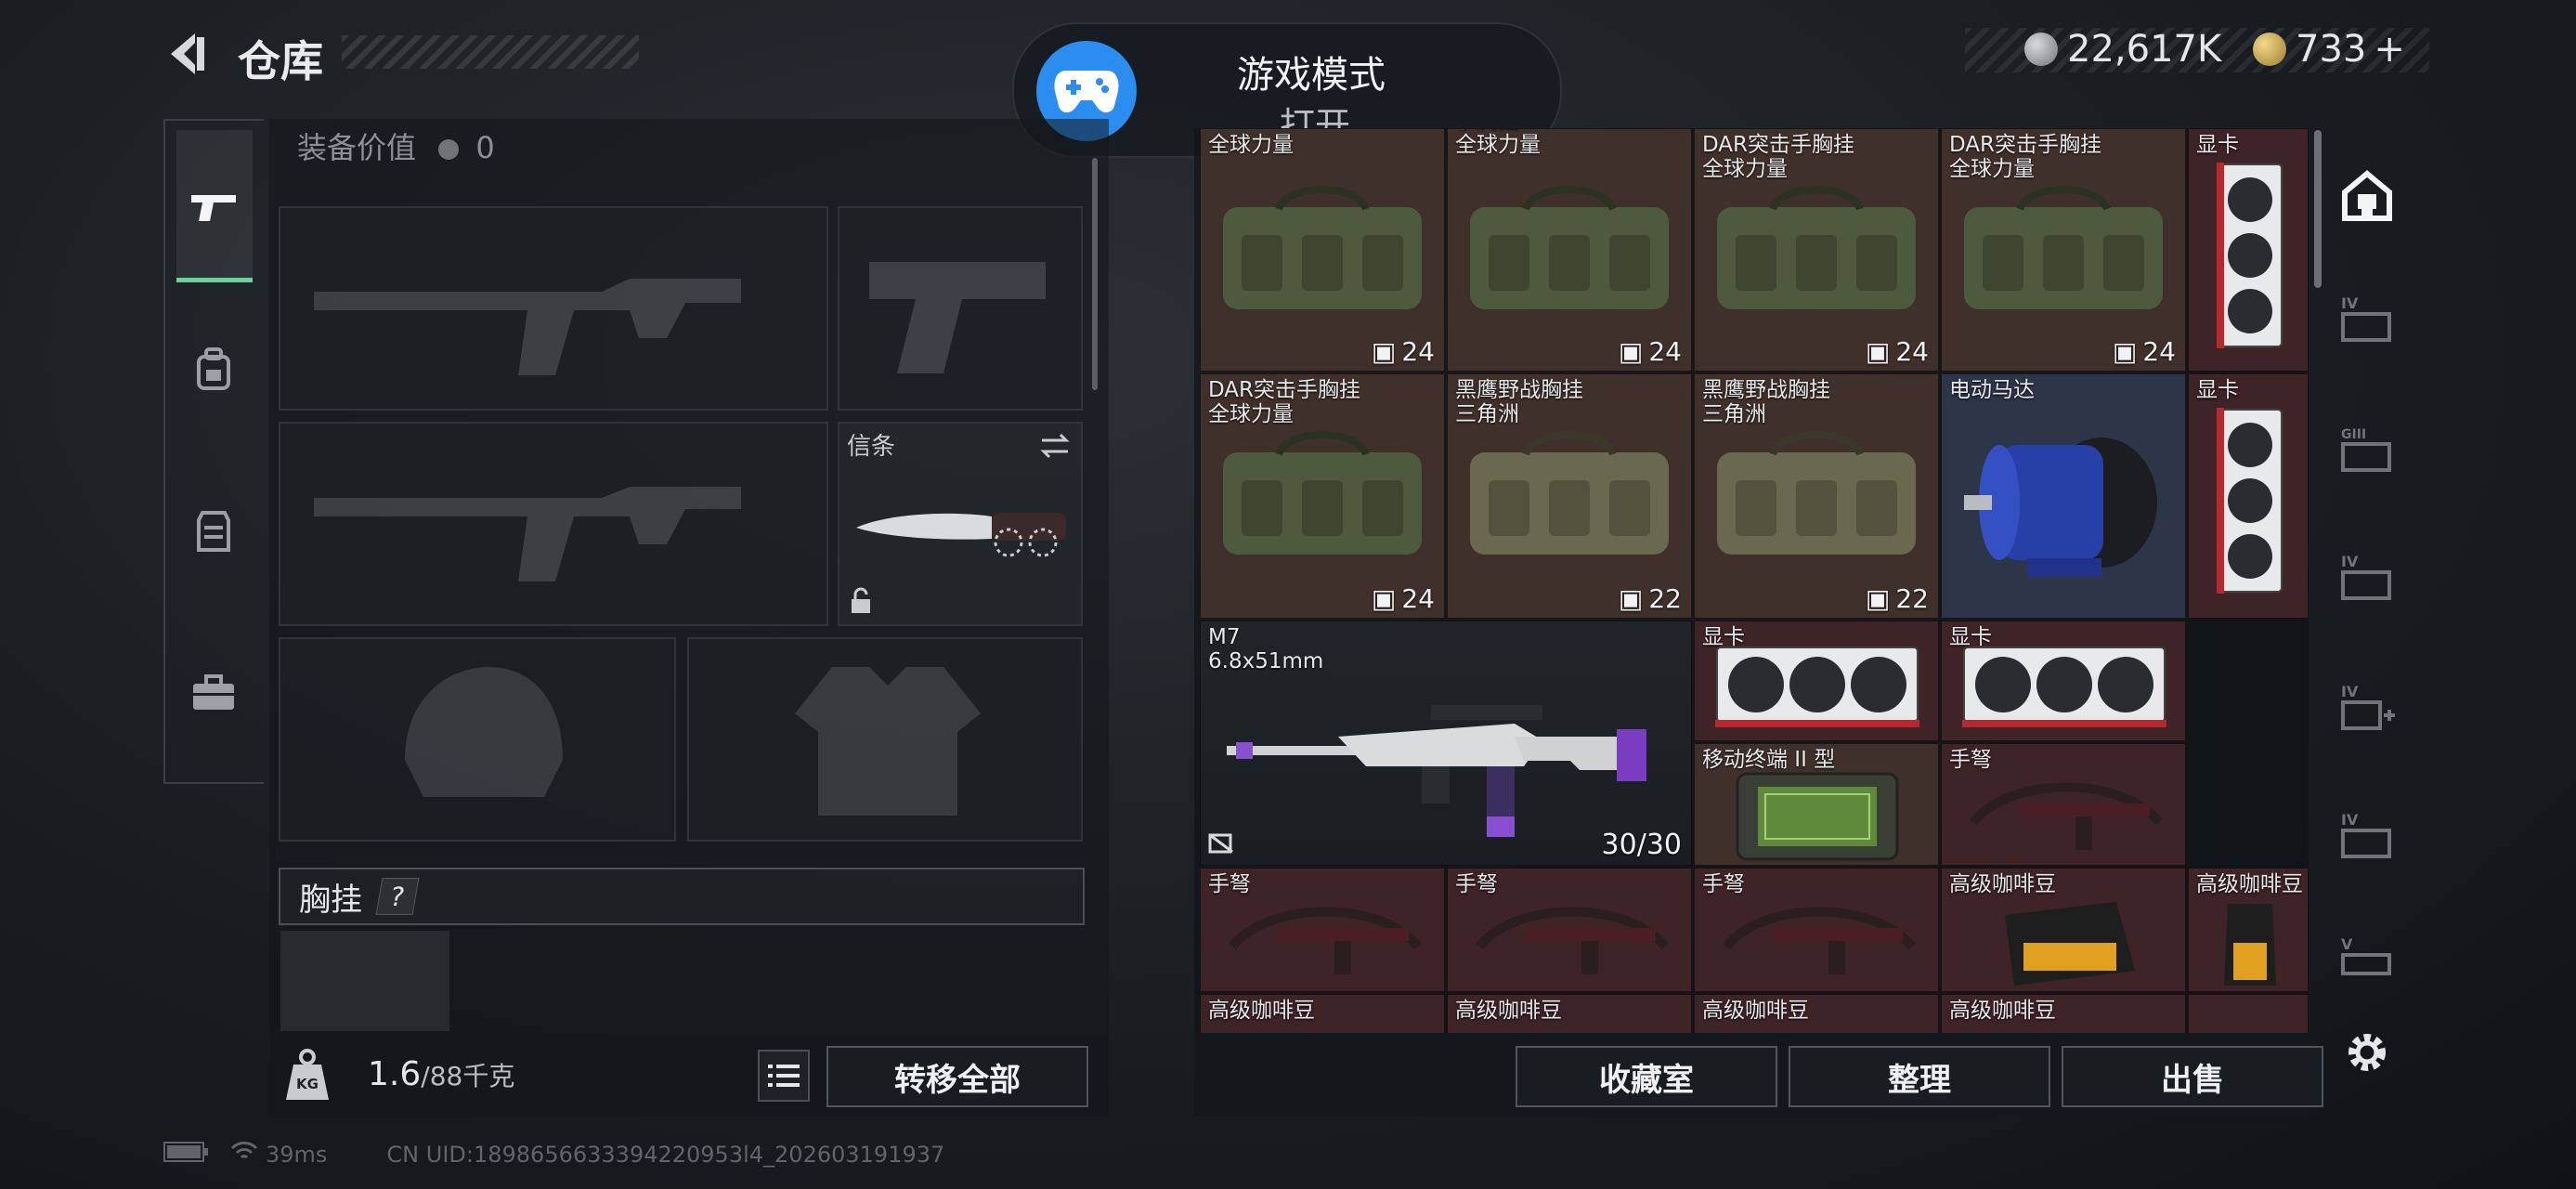 Image resolution: width=2576 pixels, height=1189 pixels. Describe the element at coordinates (2064, 687) in the screenshot. I see `graphics-card-icon` at that location.